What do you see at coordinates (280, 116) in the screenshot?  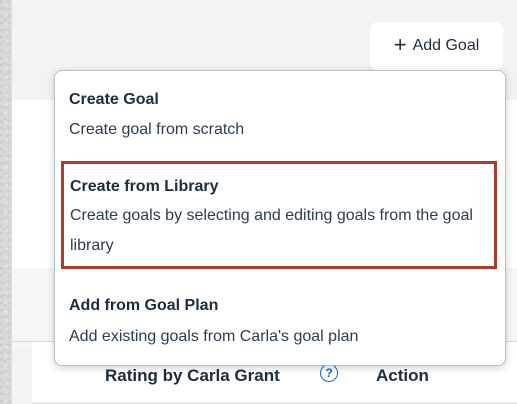 I see `menu-item-create-goal: Create Goal Create goal from scratch` at bounding box center [280, 116].